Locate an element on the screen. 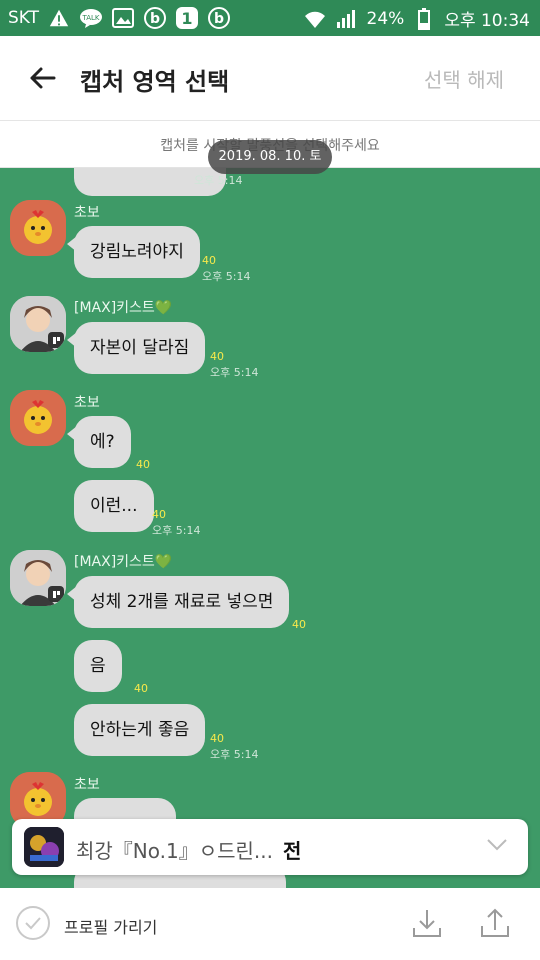 The height and width of the screenshot is (960, 540). chat-bubble: 성체 2개를 재료로 넣으면 is located at coordinates (178, 602).